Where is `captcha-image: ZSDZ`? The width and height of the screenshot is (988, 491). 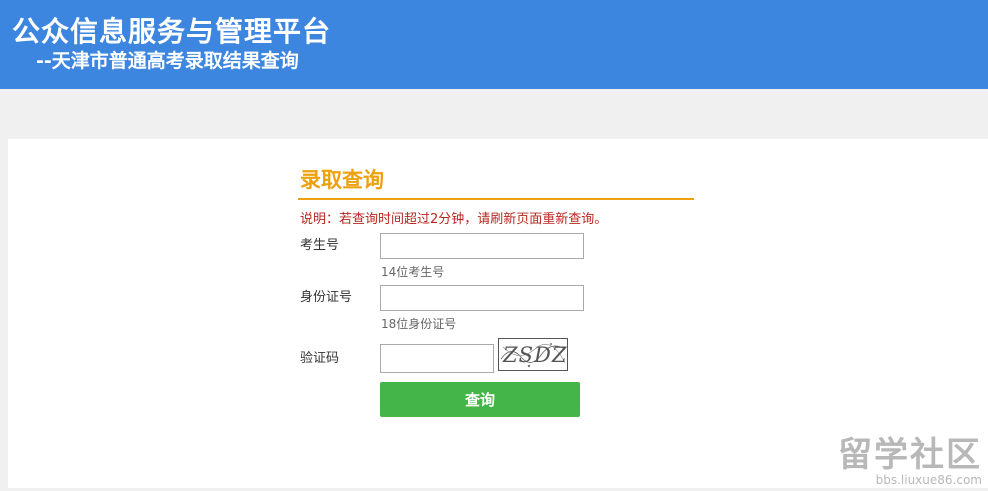
captcha-image: ZSDZ is located at coordinates (533, 354).